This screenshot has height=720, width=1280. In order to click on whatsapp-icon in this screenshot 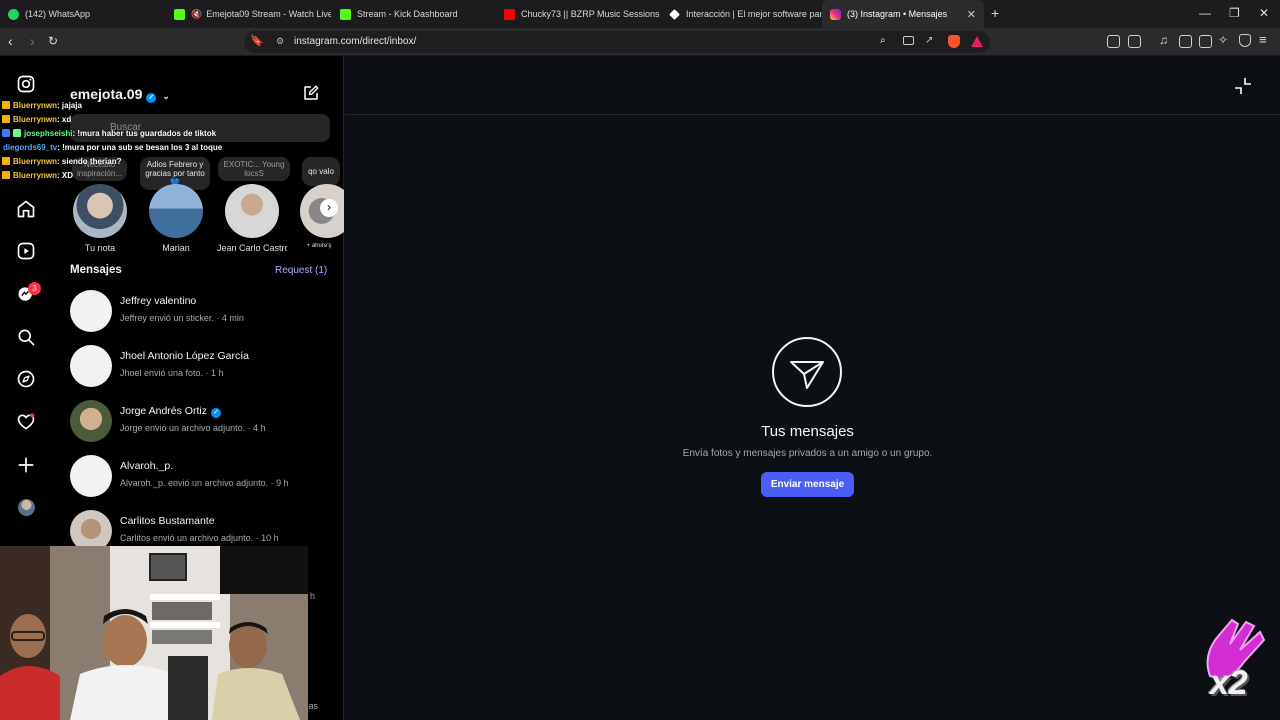, I will do `click(13, 14)`.